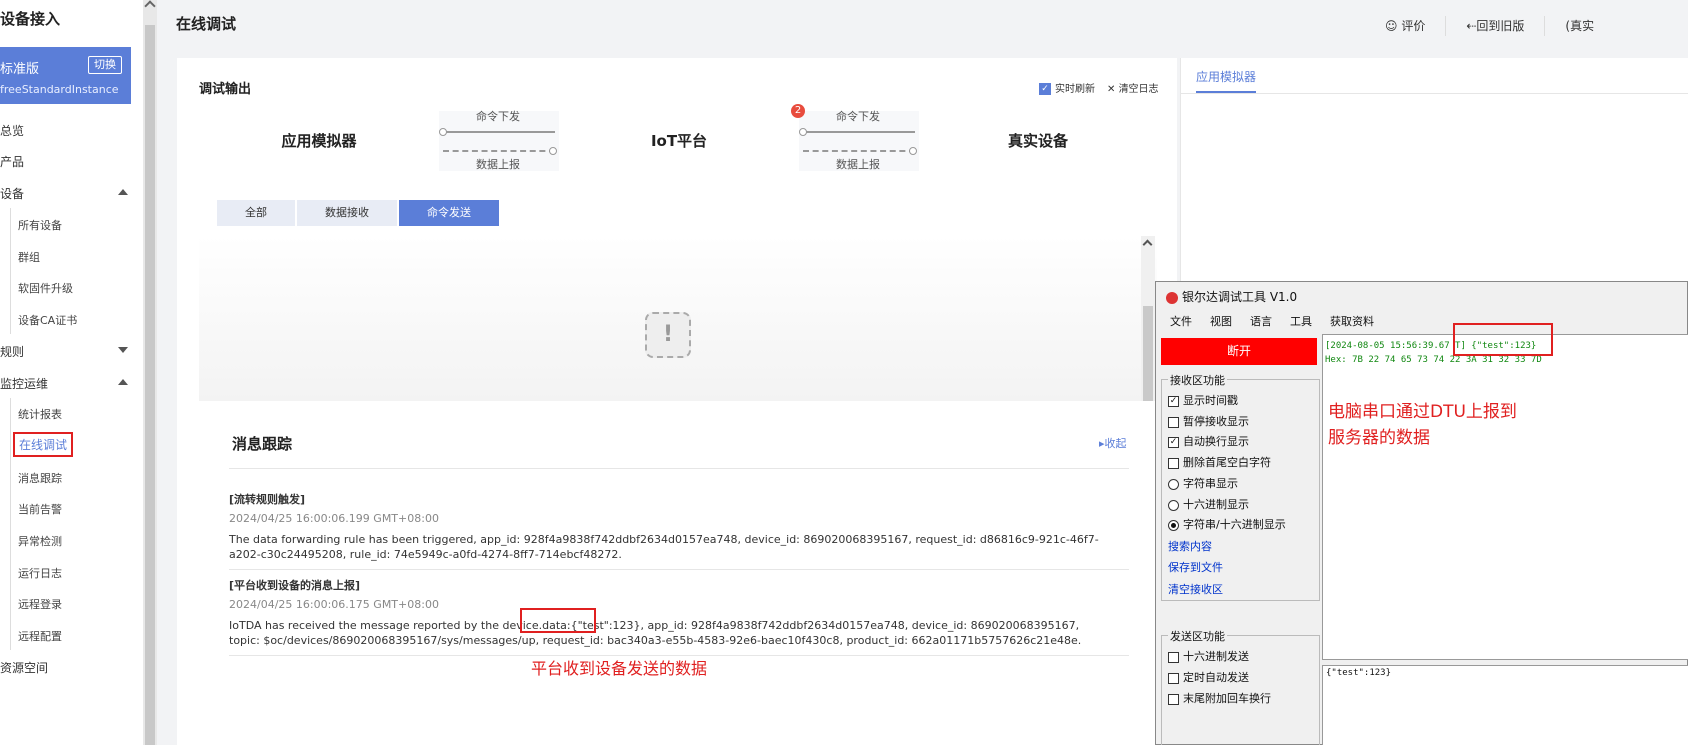 The height and width of the screenshot is (745, 1688). I want to click on sidebar-item-device: 设备, so click(65, 193).